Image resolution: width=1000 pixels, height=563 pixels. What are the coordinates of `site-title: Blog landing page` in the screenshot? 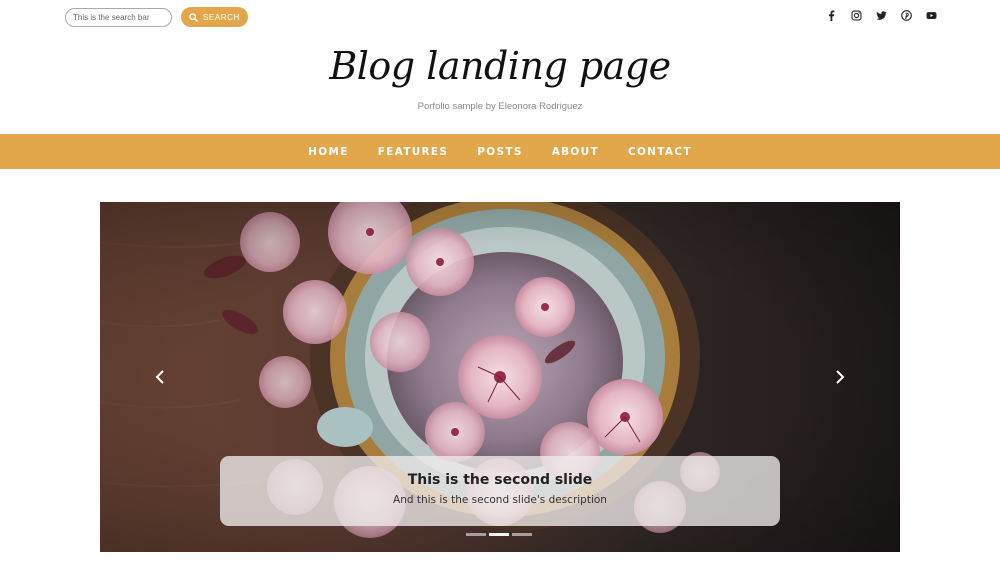 It's located at (500, 66).